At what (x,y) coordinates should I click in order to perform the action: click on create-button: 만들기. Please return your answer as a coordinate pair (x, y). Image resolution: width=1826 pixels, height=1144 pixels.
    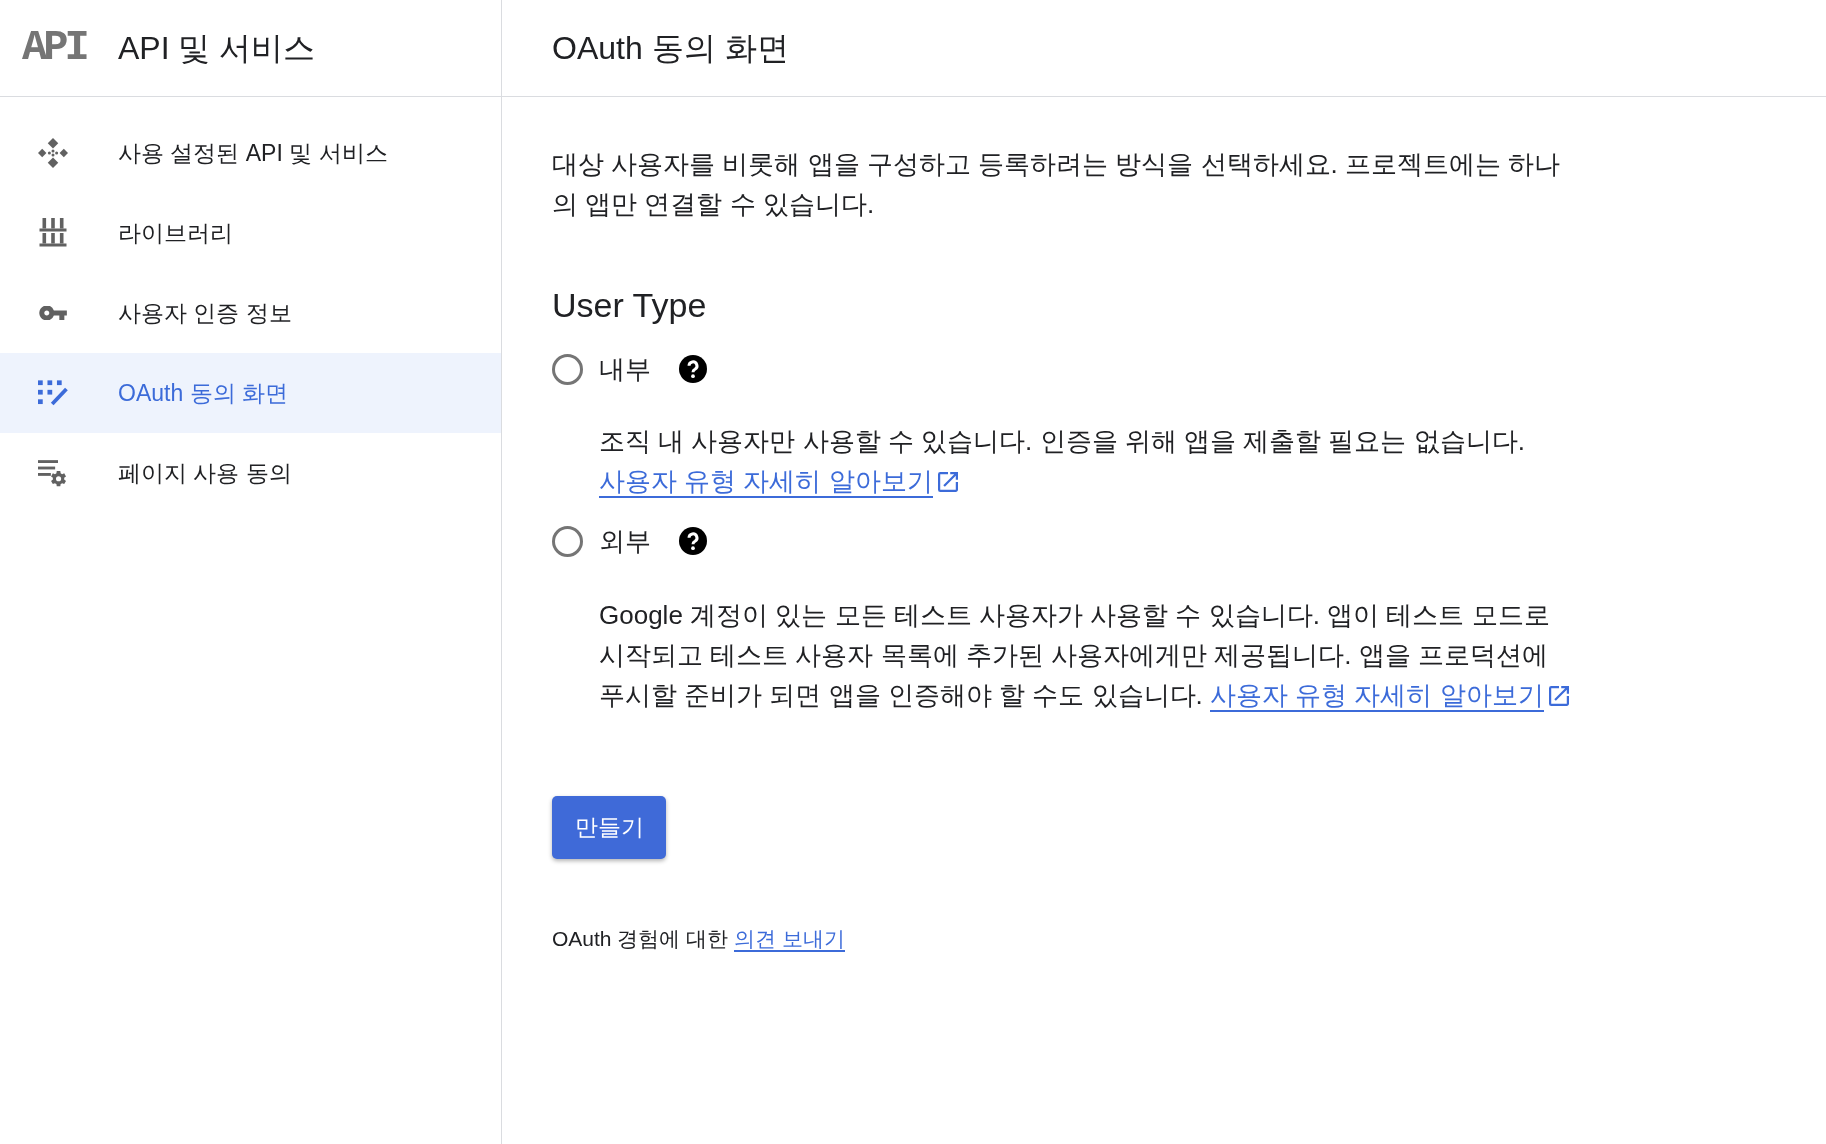
    Looking at the image, I should click on (609, 827).